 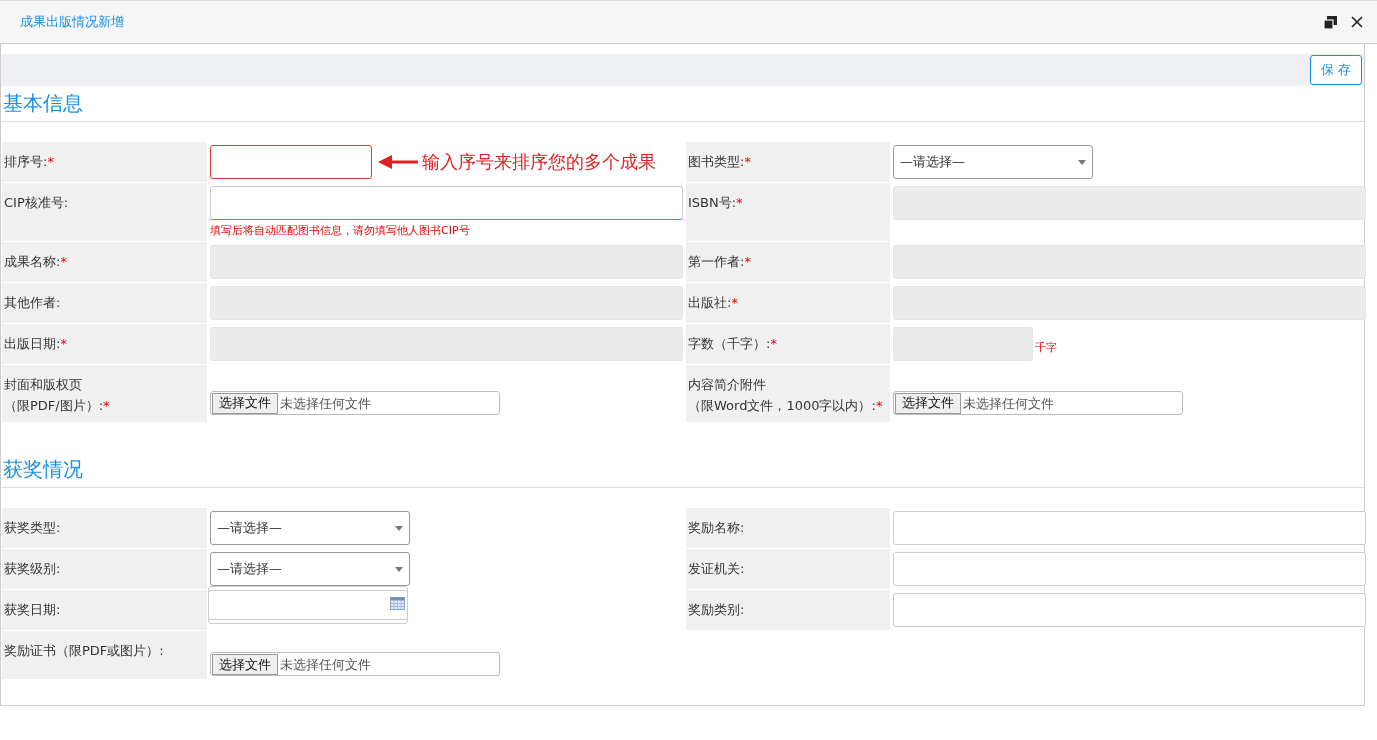 What do you see at coordinates (32, 568) in the screenshot?
I see `field-label: 获奖级别:` at bounding box center [32, 568].